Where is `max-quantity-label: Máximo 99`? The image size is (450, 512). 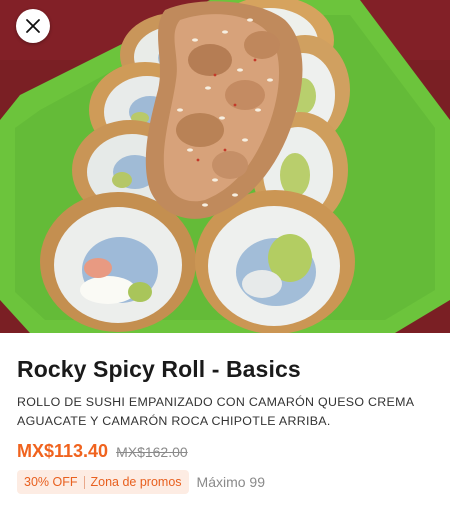
max-quantity-label: Máximo 99 is located at coordinates (230, 482).